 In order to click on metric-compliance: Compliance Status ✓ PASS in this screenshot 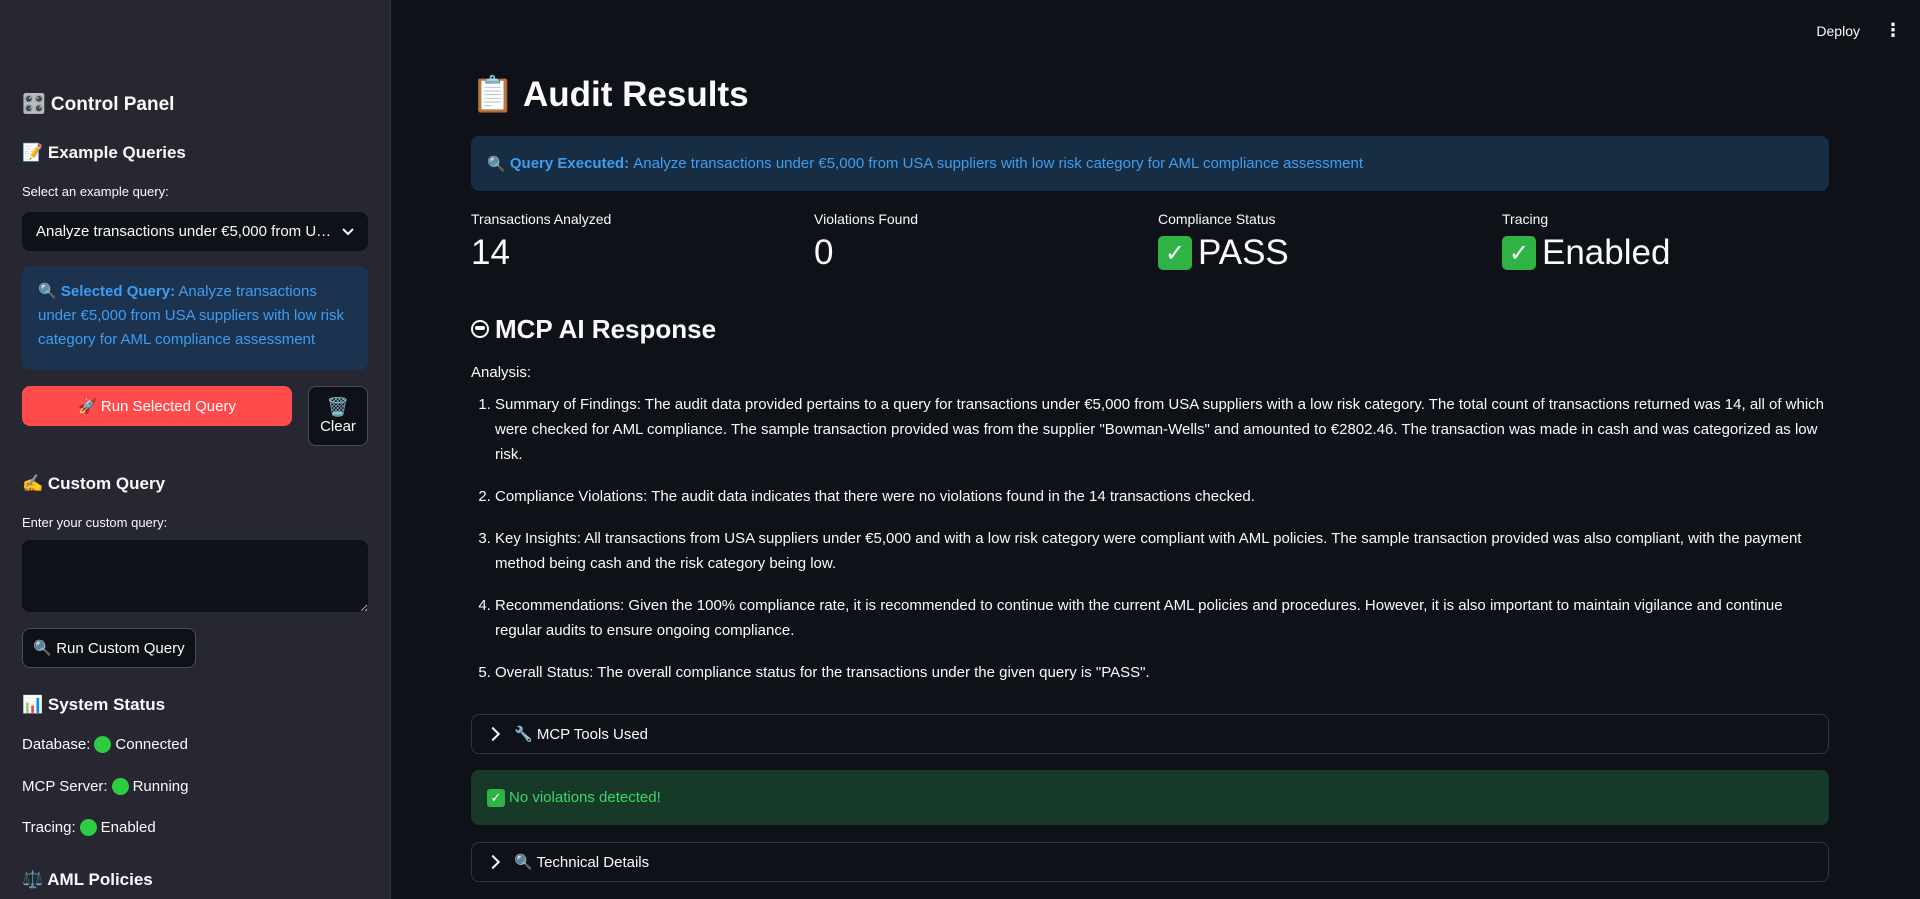, I will do `click(1223, 242)`.